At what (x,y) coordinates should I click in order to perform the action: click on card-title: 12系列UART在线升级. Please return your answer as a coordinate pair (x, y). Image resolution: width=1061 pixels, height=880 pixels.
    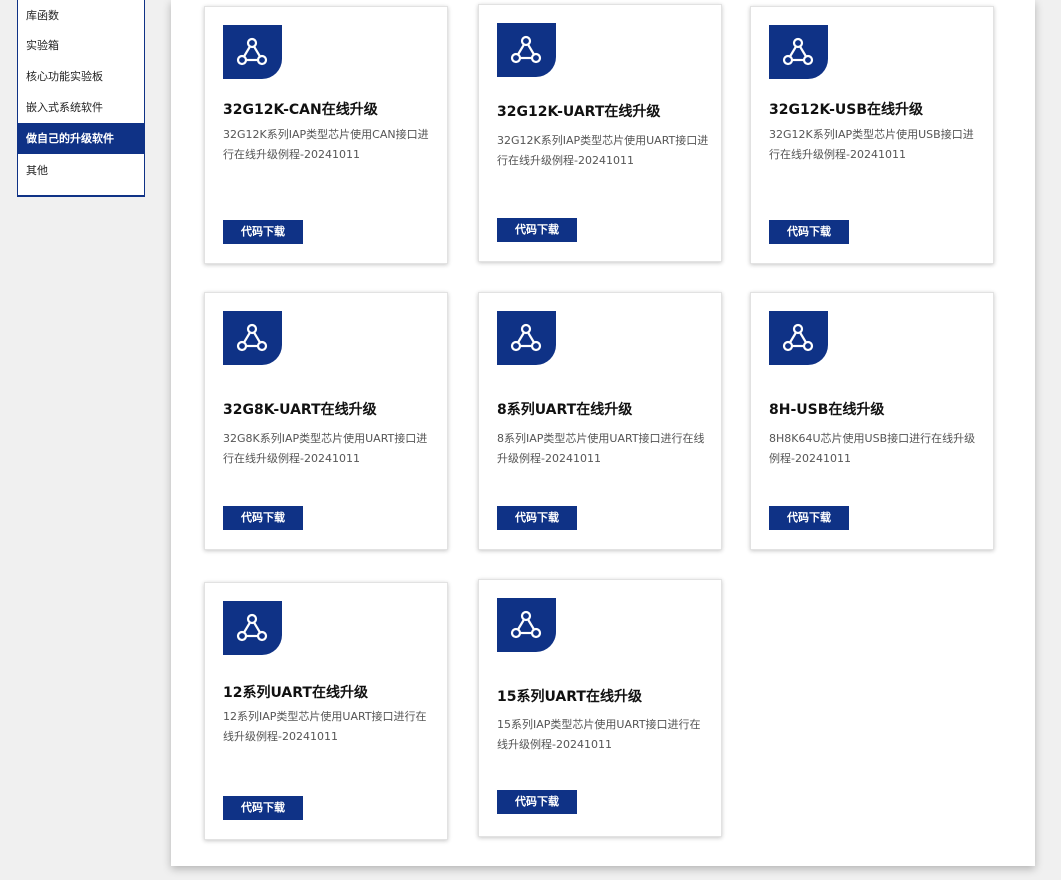
    Looking at the image, I should click on (295, 693).